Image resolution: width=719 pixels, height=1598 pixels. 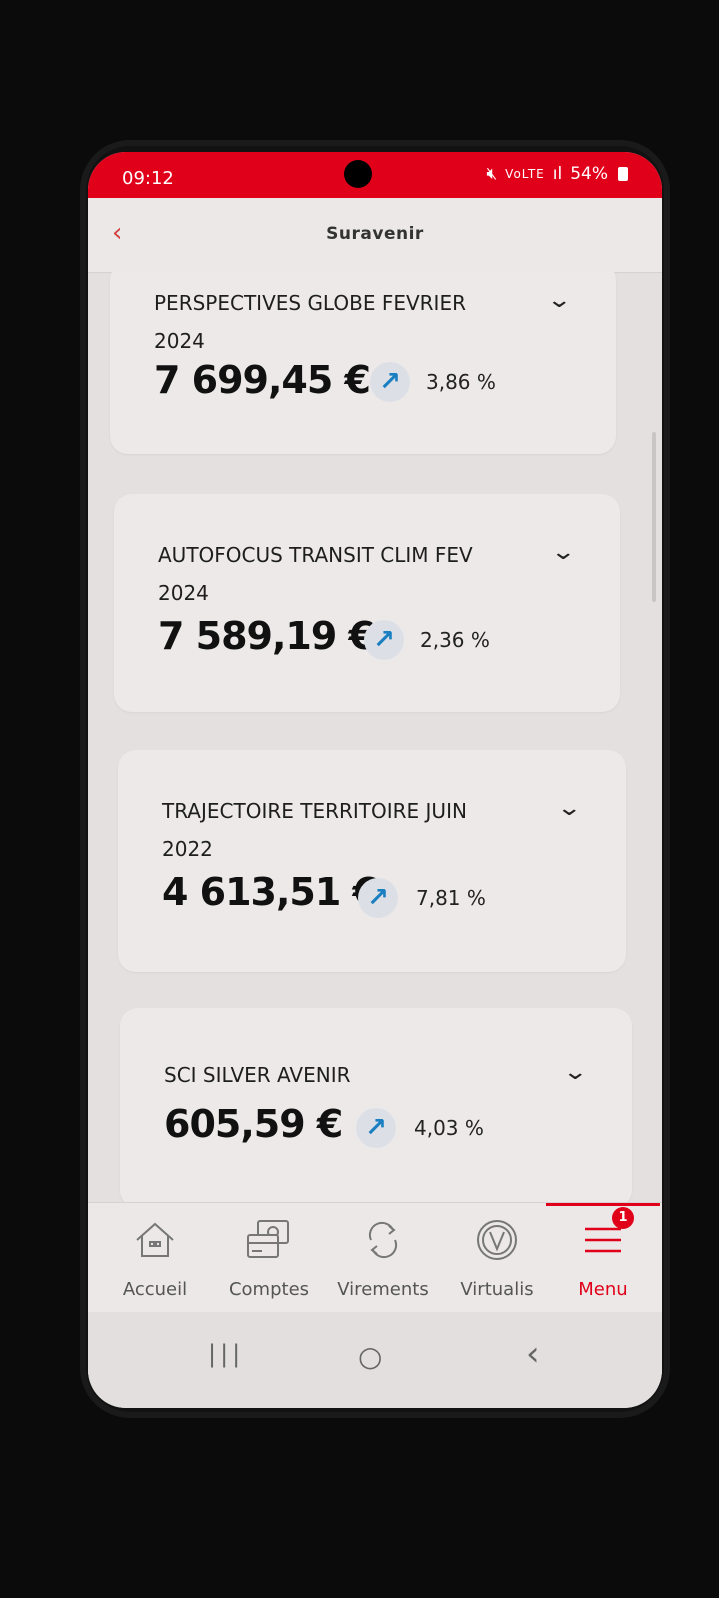 I want to click on battery-icon, so click(x=623, y=174).